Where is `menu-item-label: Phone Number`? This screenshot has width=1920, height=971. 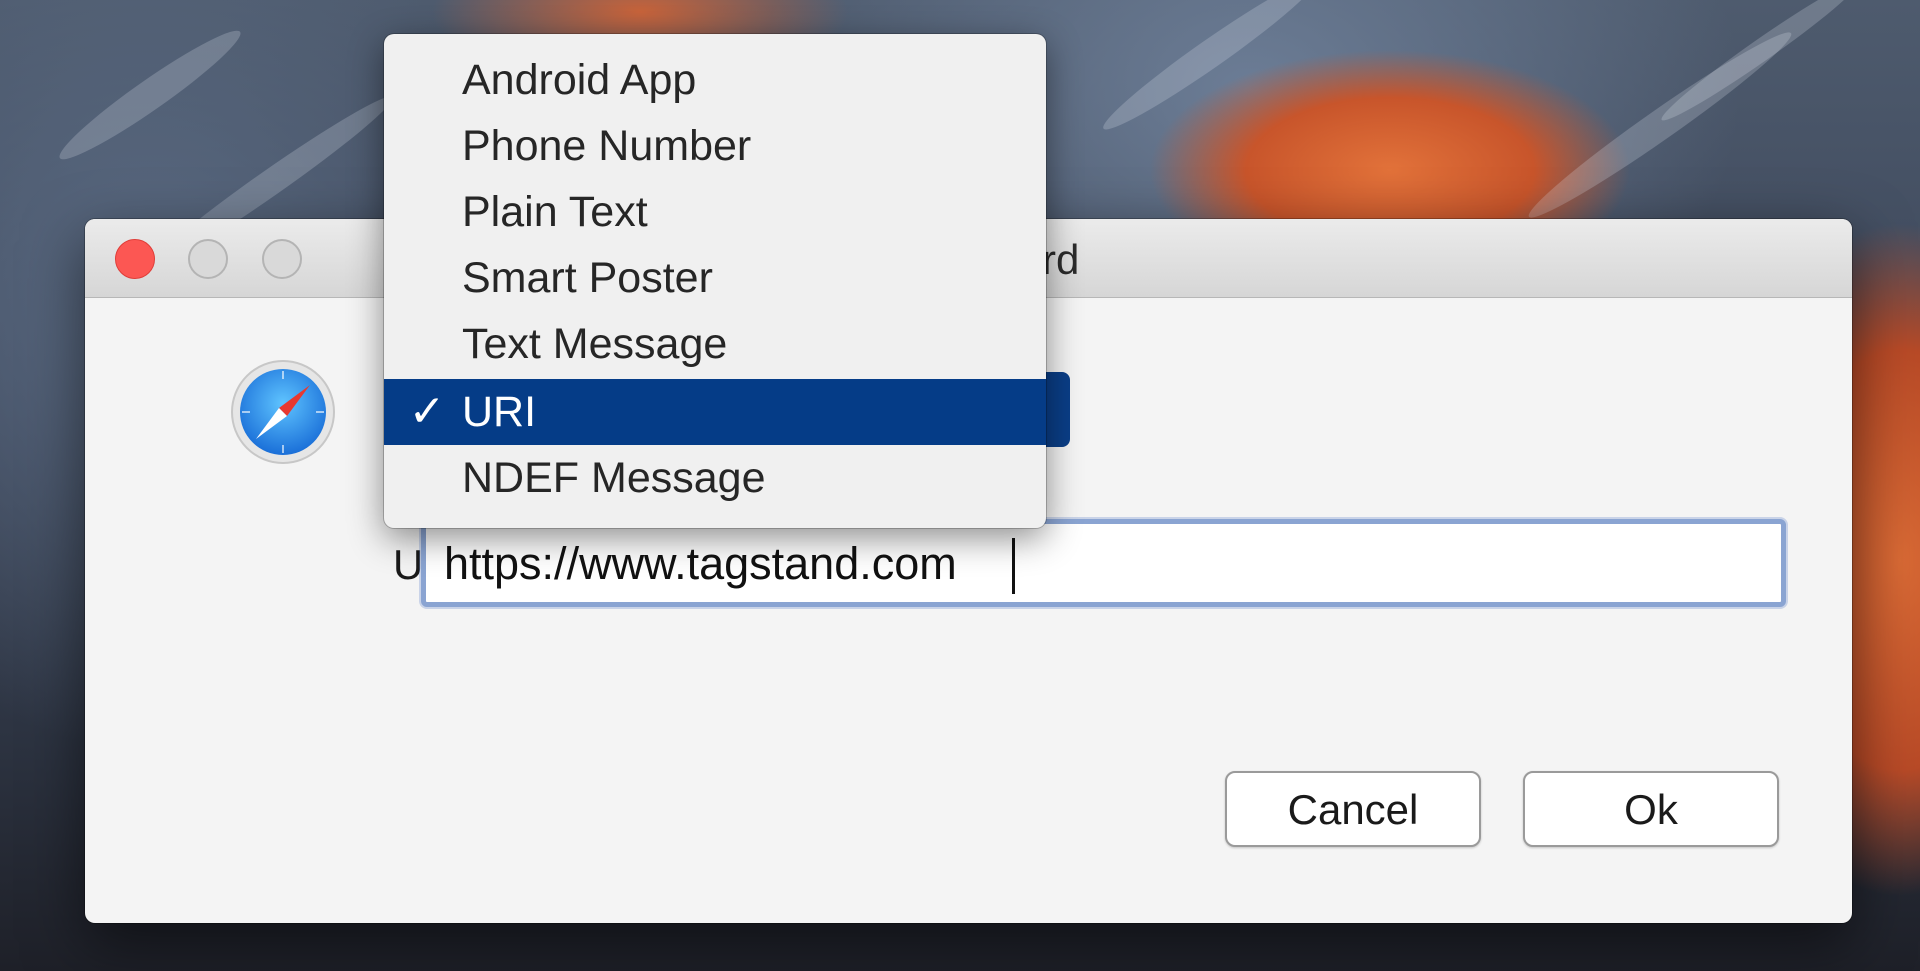
menu-item-label: Phone Number is located at coordinates (607, 146).